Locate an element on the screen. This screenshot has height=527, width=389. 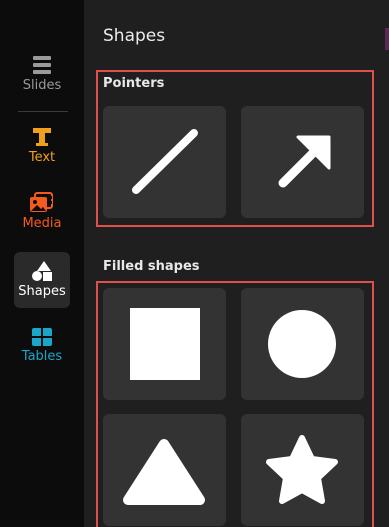
circle-shape-tile is located at coordinates (302, 344).